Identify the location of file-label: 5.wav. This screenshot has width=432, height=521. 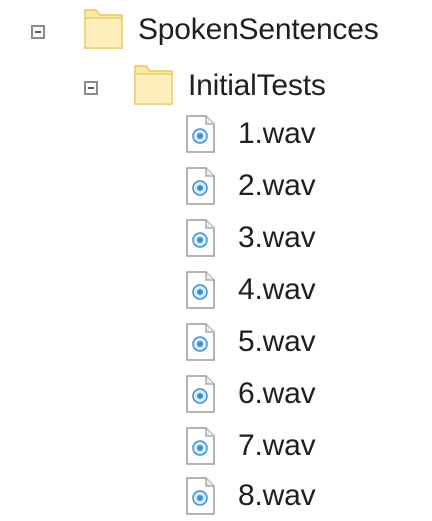
(277, 341).